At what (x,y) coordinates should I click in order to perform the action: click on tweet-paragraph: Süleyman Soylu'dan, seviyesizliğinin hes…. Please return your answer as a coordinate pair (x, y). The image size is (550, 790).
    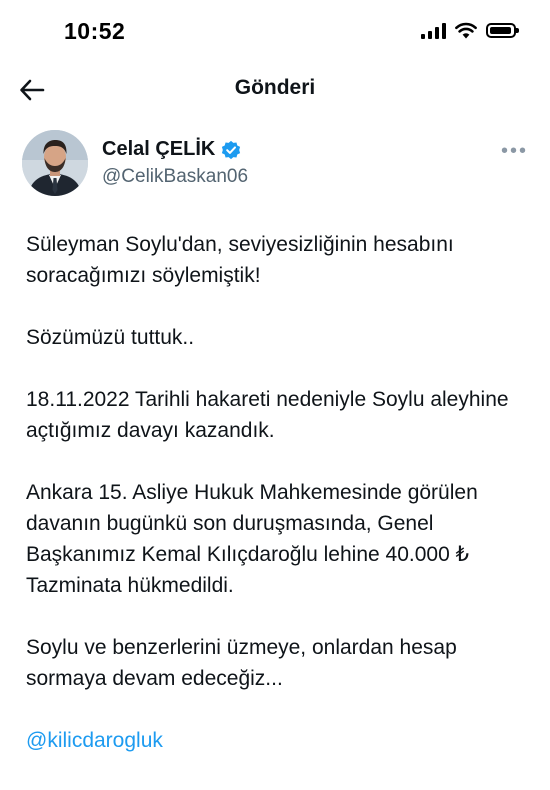
    Looking at the image, I should click on (240, 260).